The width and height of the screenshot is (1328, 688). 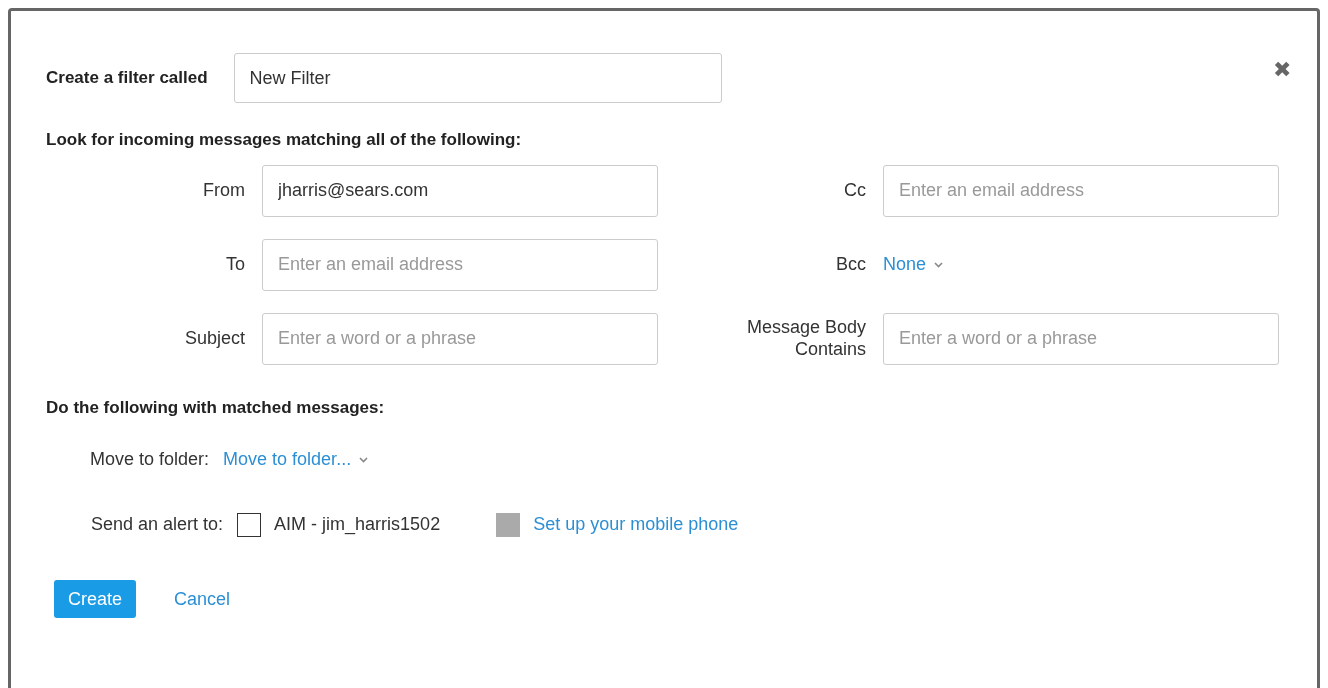 What do you see at coordinates (850, 264) in the screenshot?
I see `field-label: Bcc` at bounding box center [850, 264].